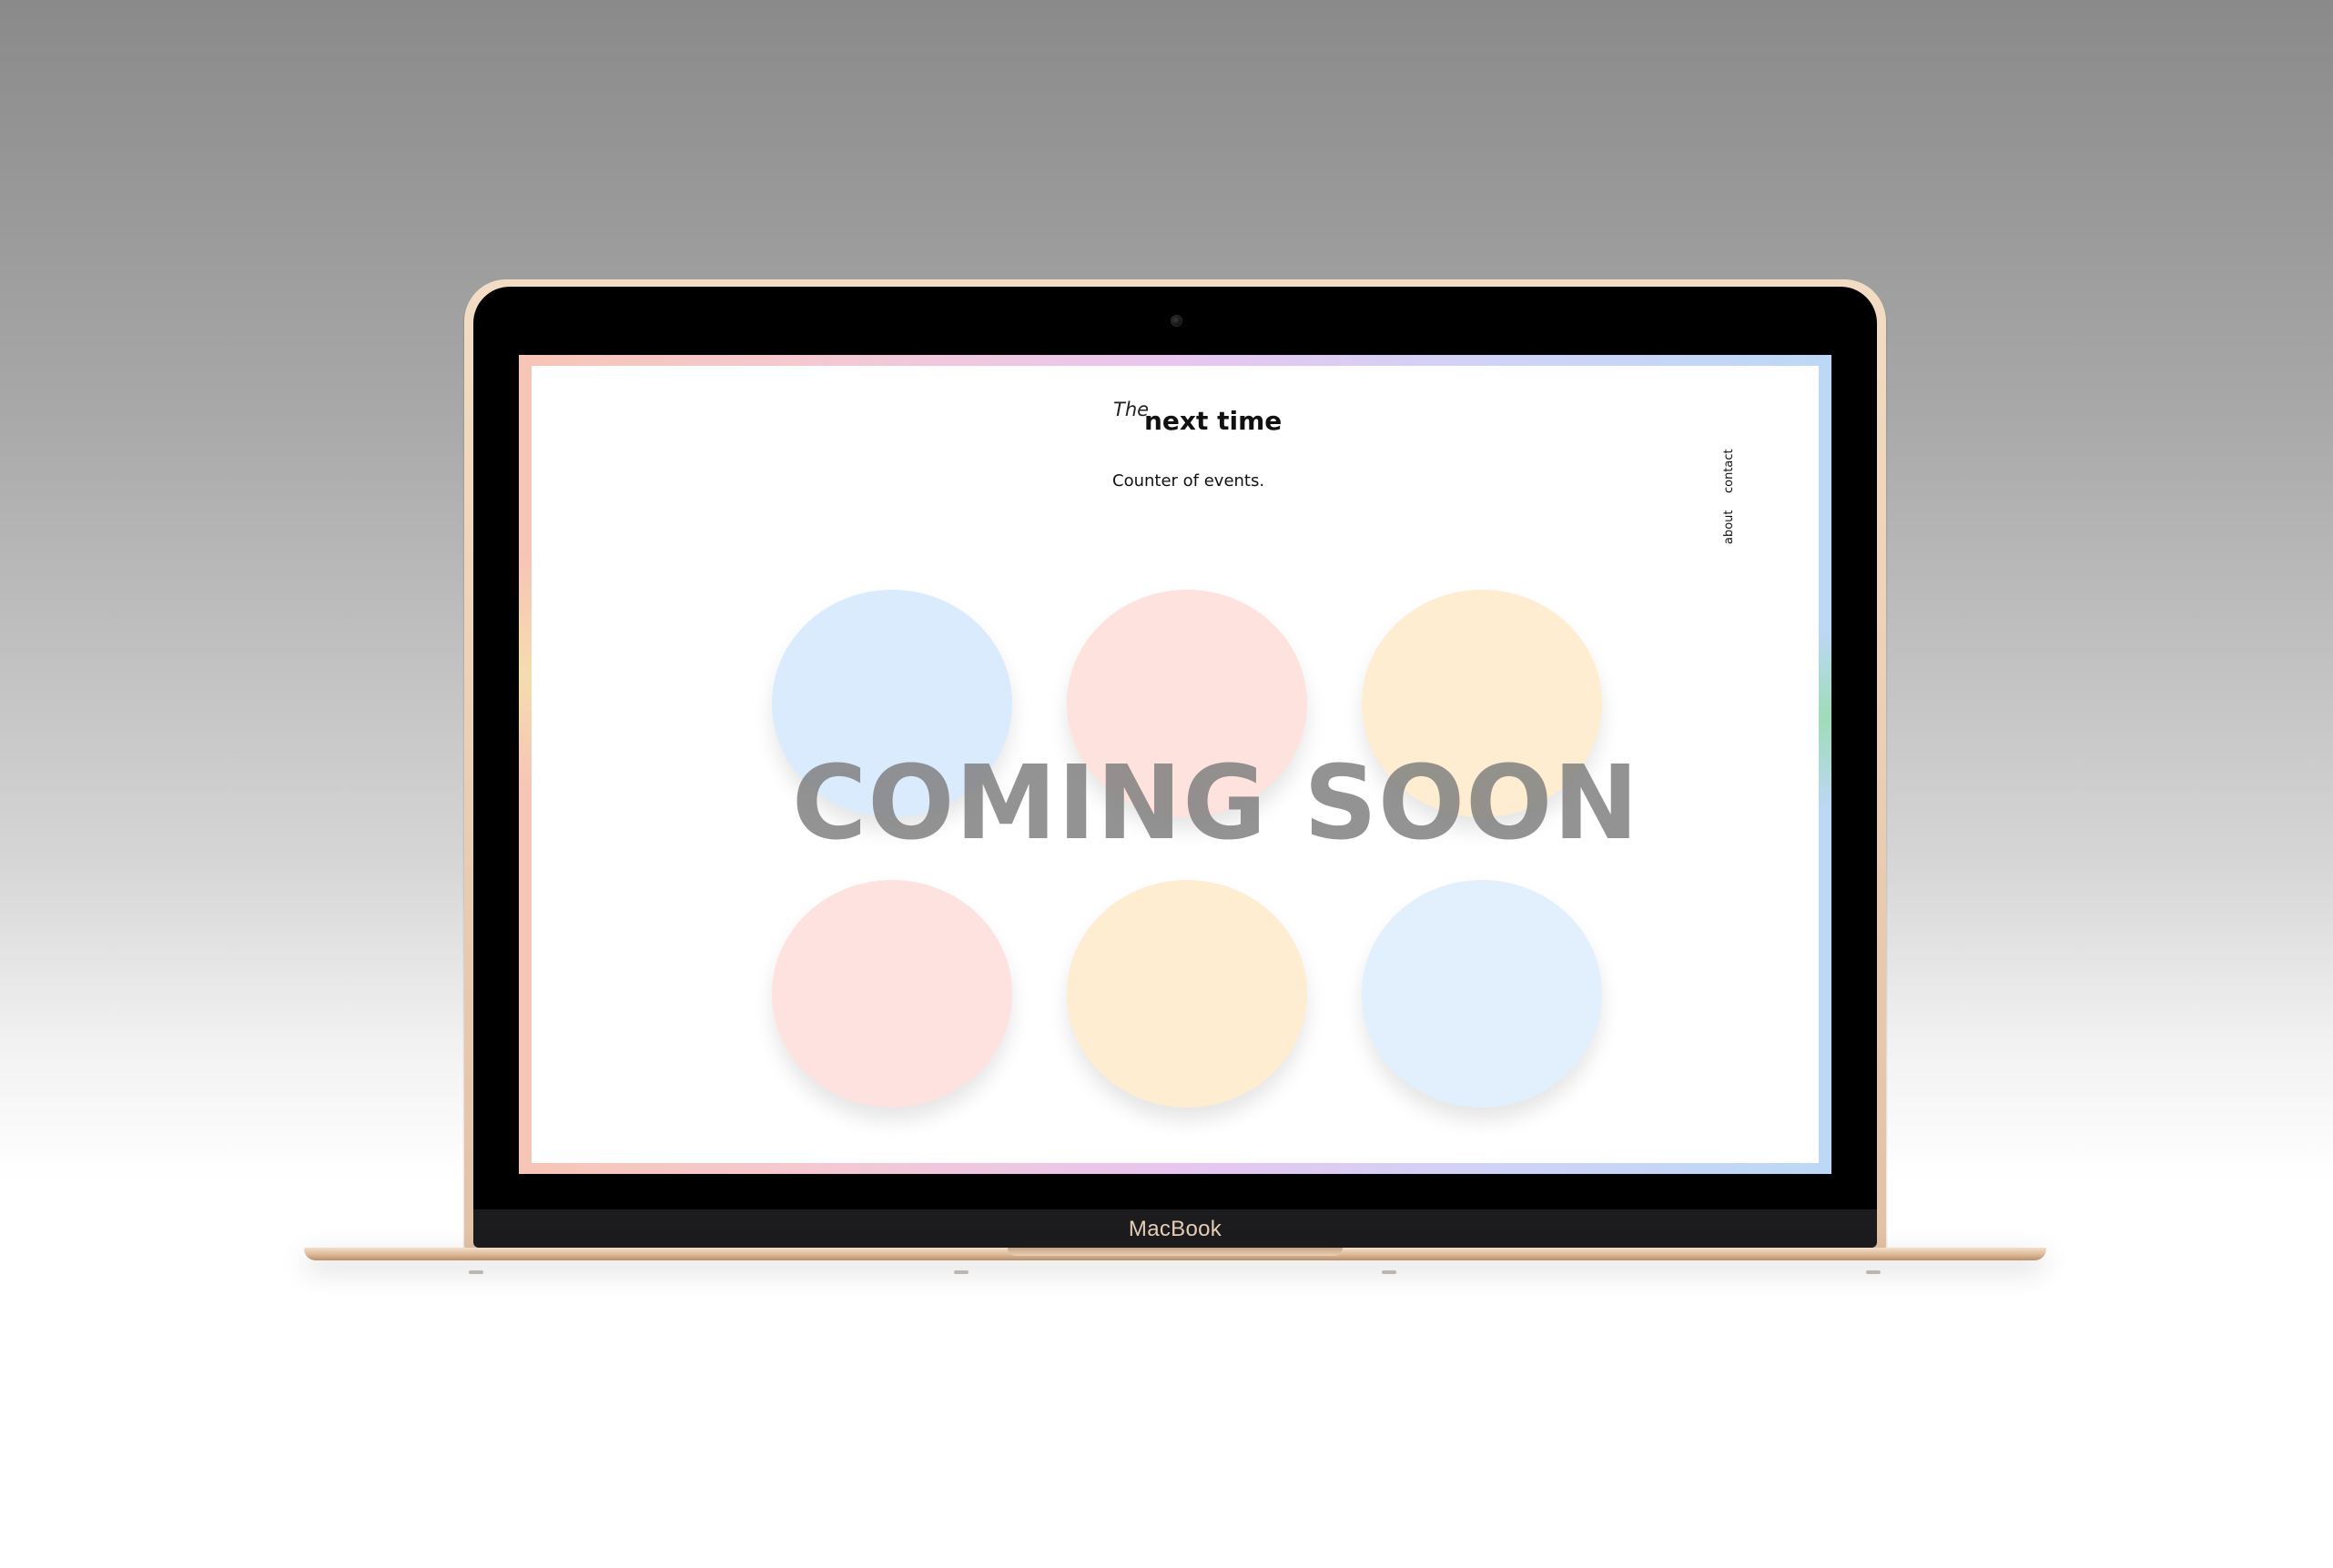  I want to click on camera-icon, so click(1176, 321).